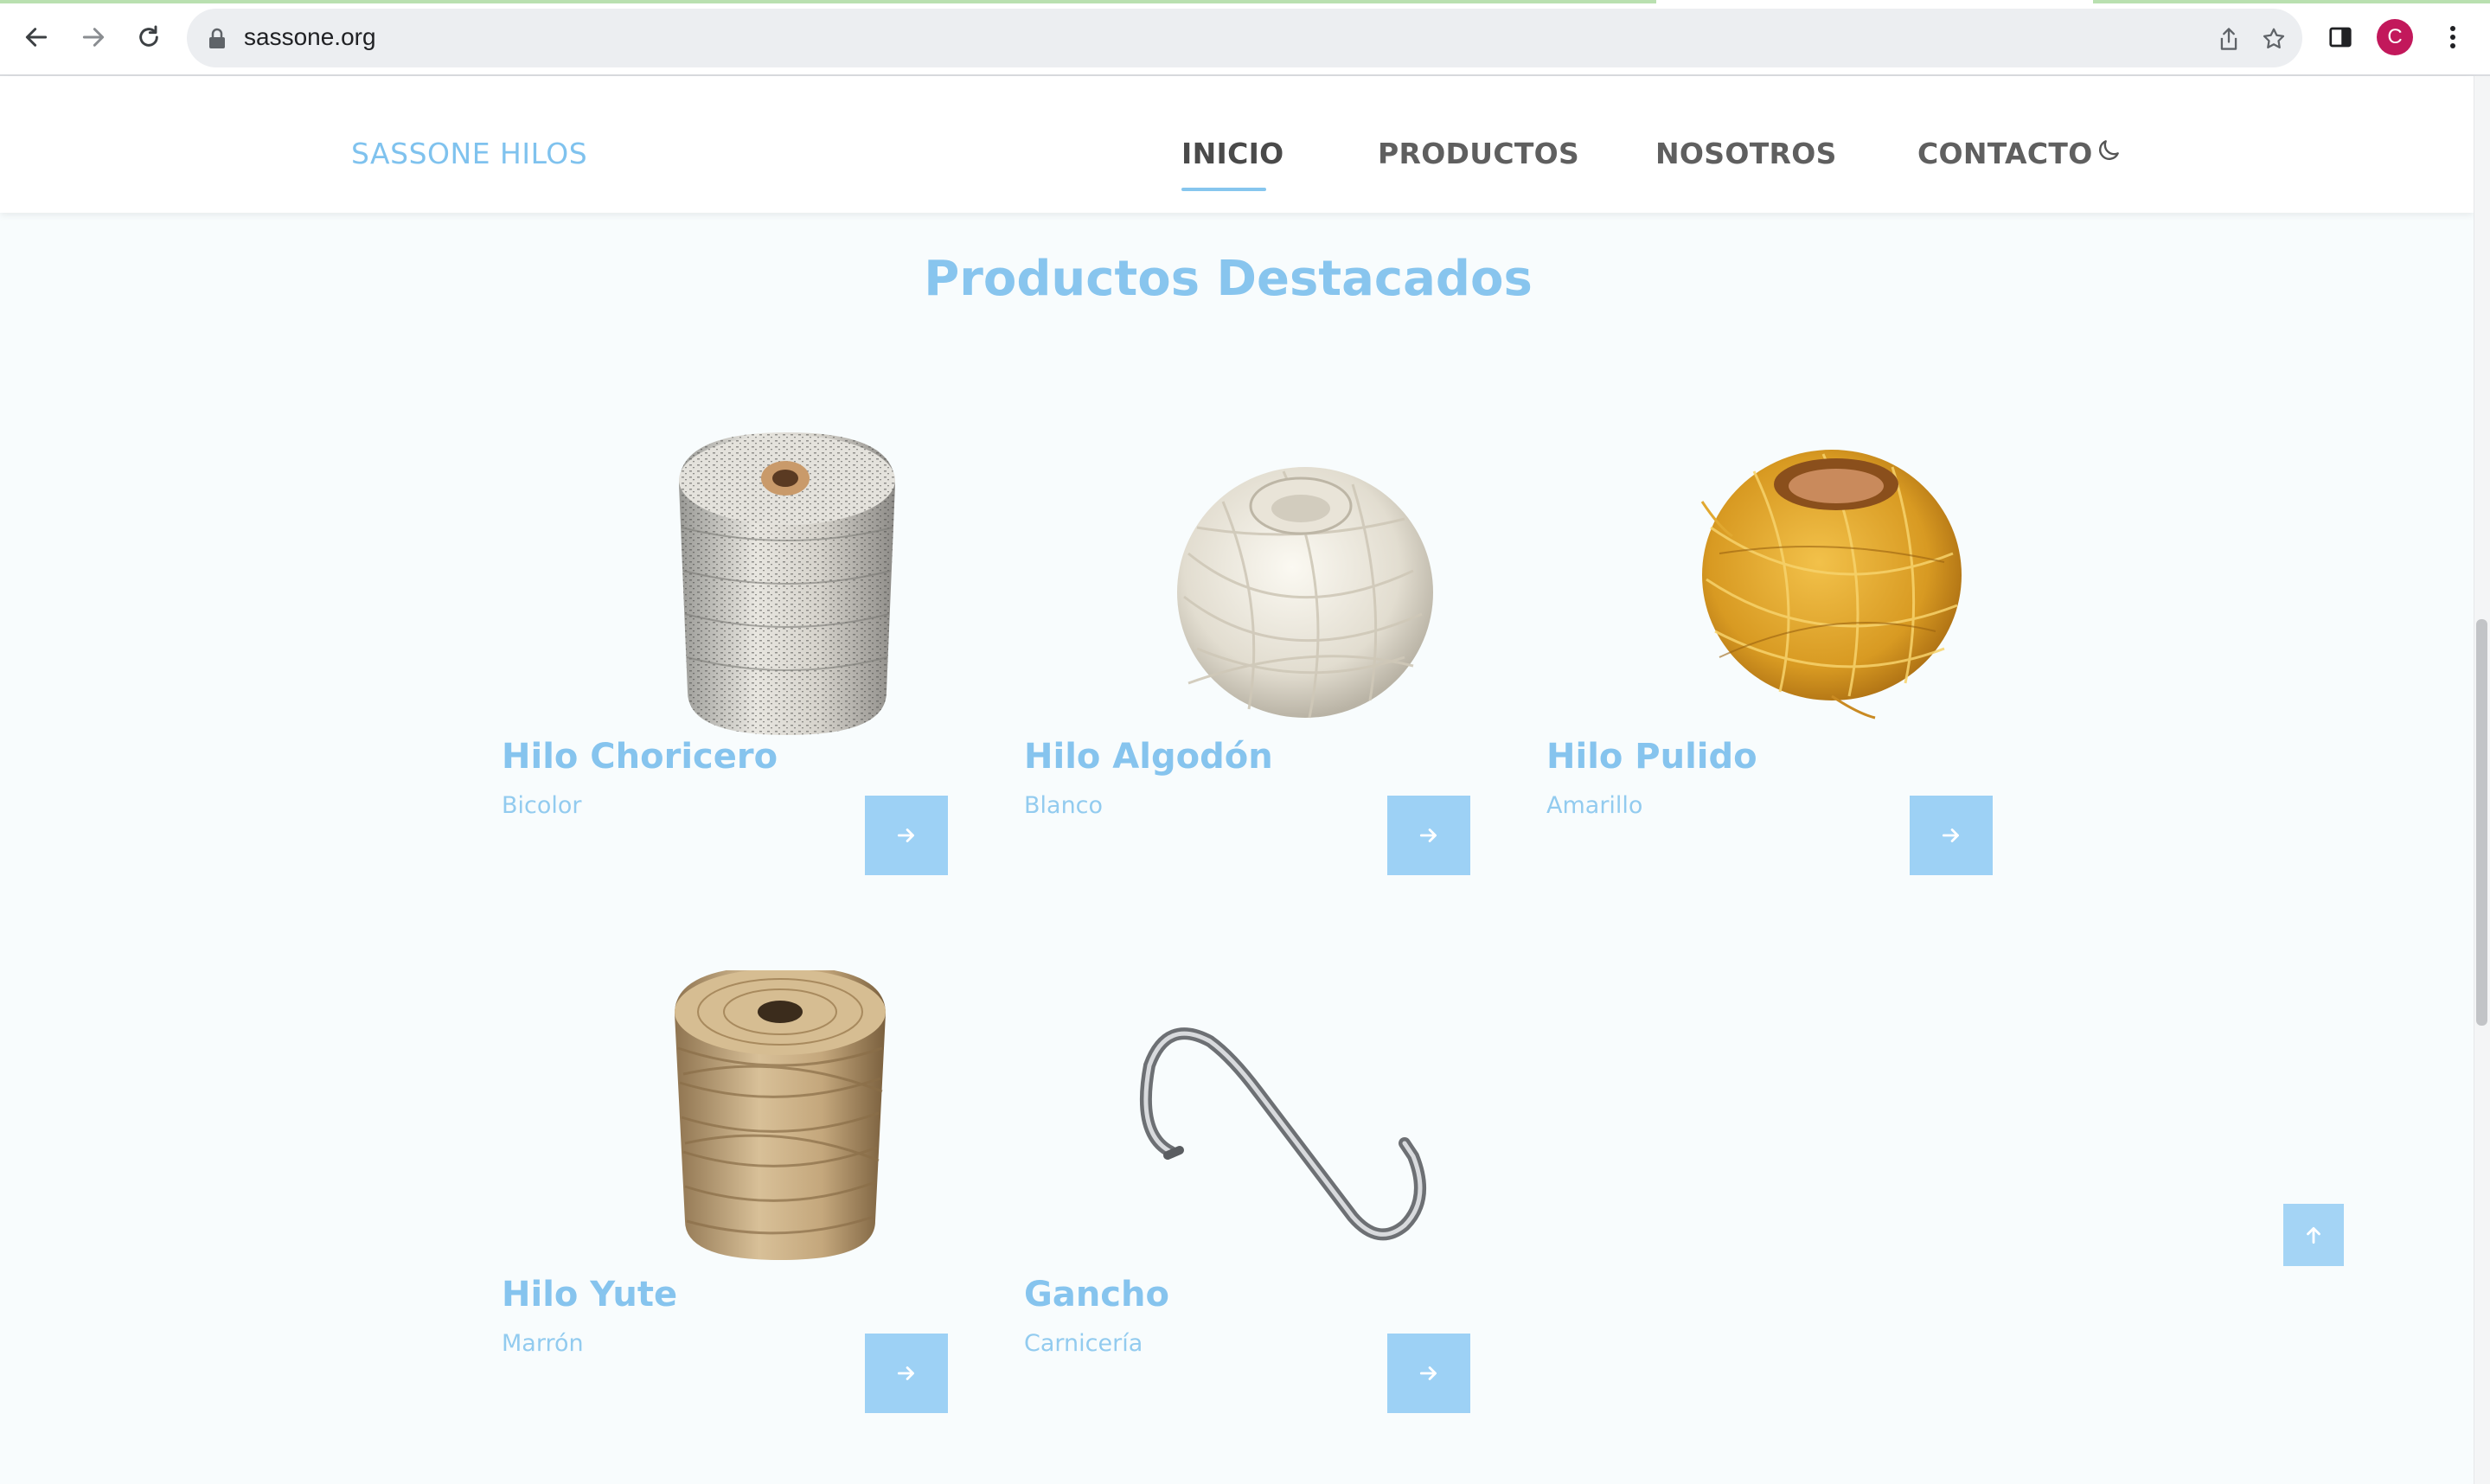  I want to click on kebab-menu-icon, so click(2452, 37).